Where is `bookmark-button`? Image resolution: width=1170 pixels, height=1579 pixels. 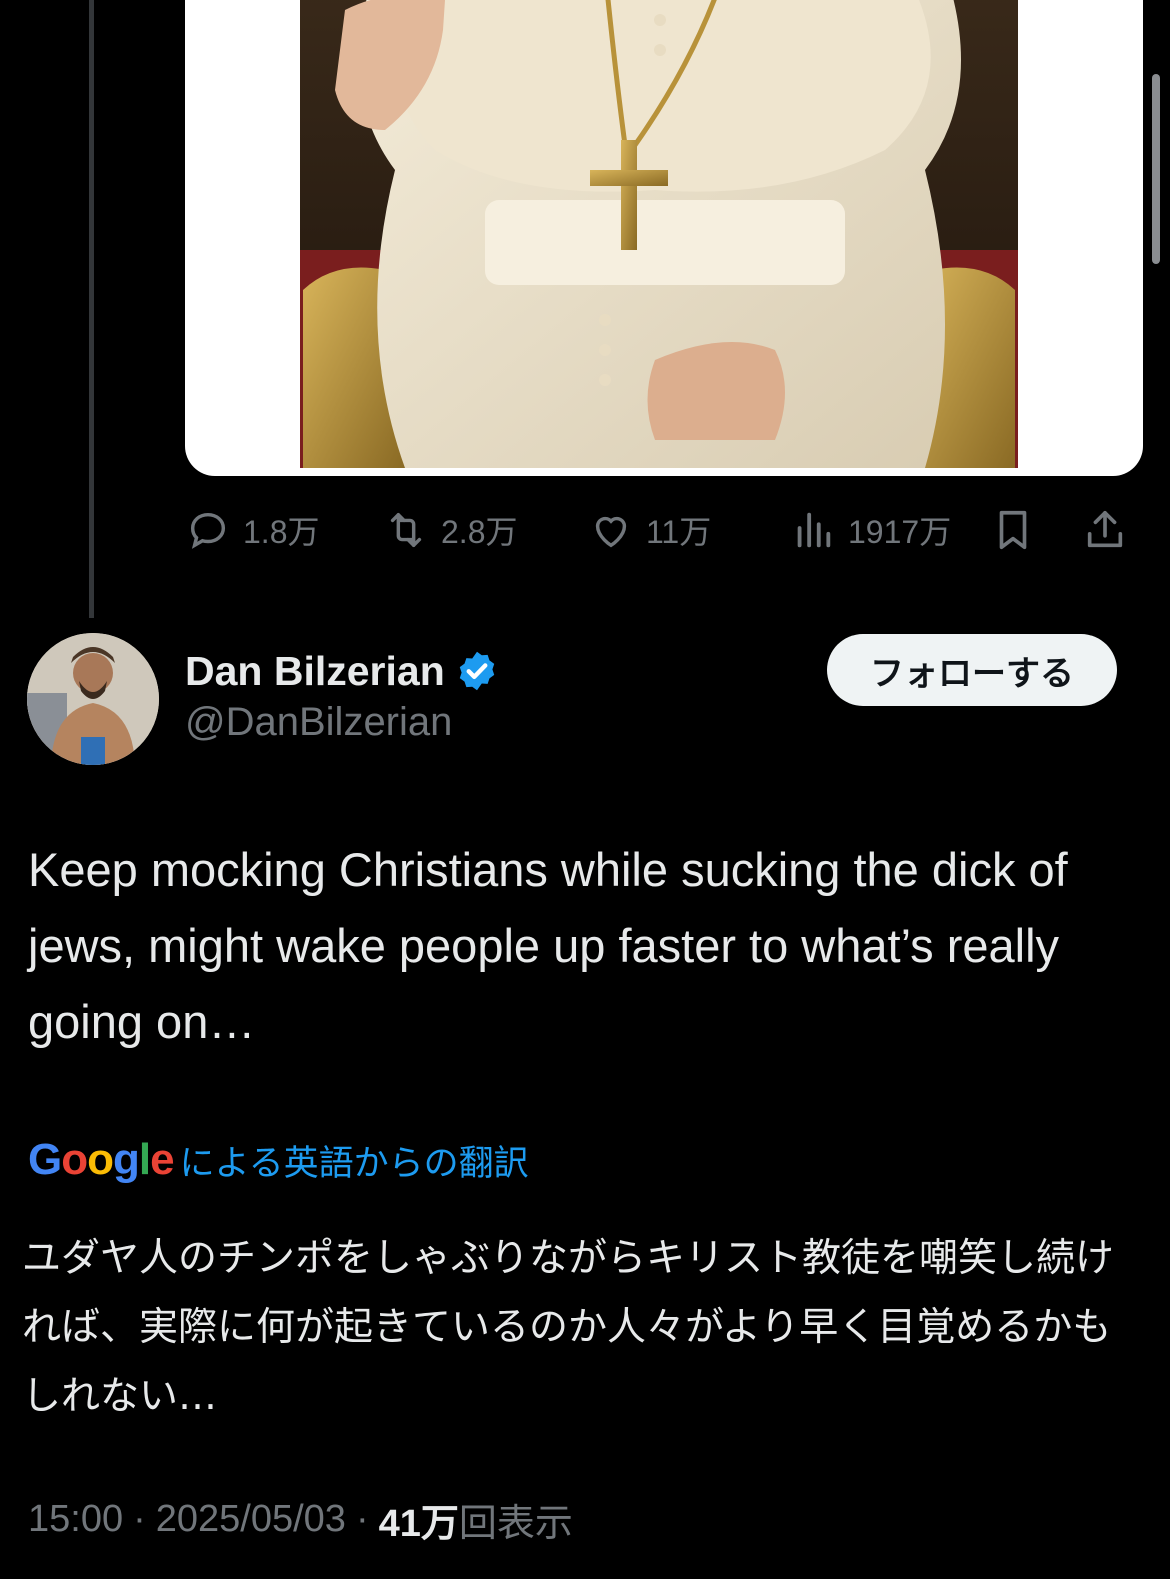 bookmark-button is located at coordinates (1013, 530).